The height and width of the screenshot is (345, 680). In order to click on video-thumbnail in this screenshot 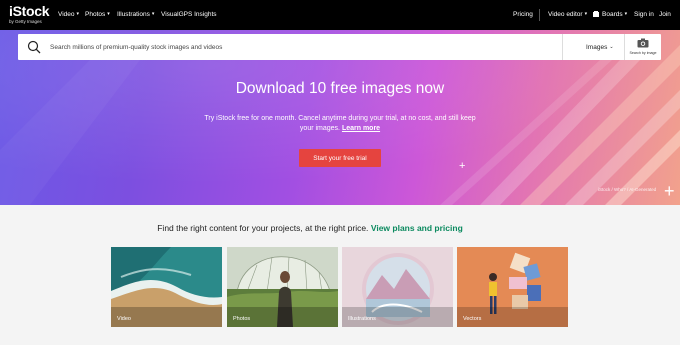, I will do `click(166, 287)`.